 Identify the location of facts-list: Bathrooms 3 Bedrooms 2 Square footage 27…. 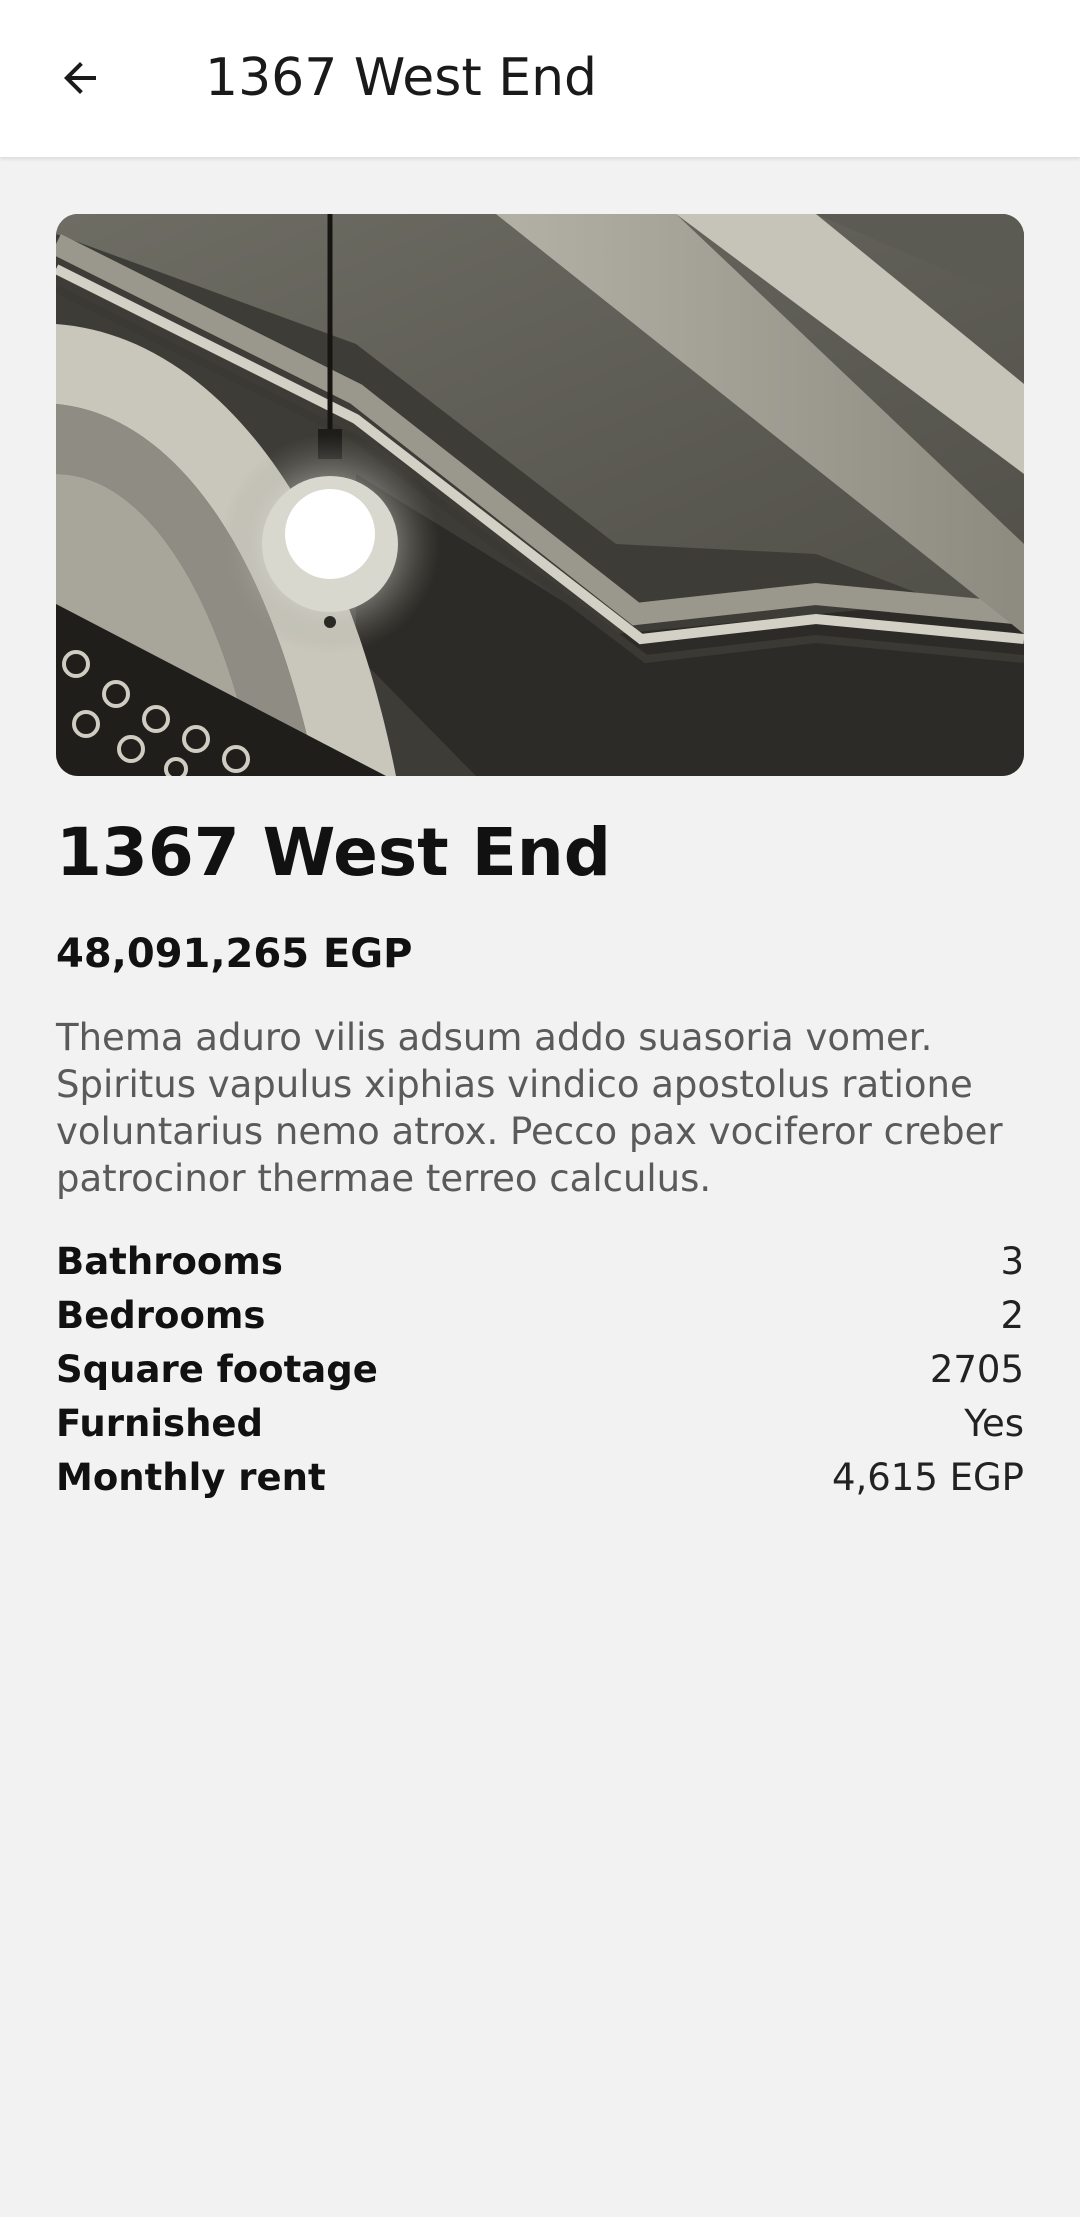
(540, 1369).